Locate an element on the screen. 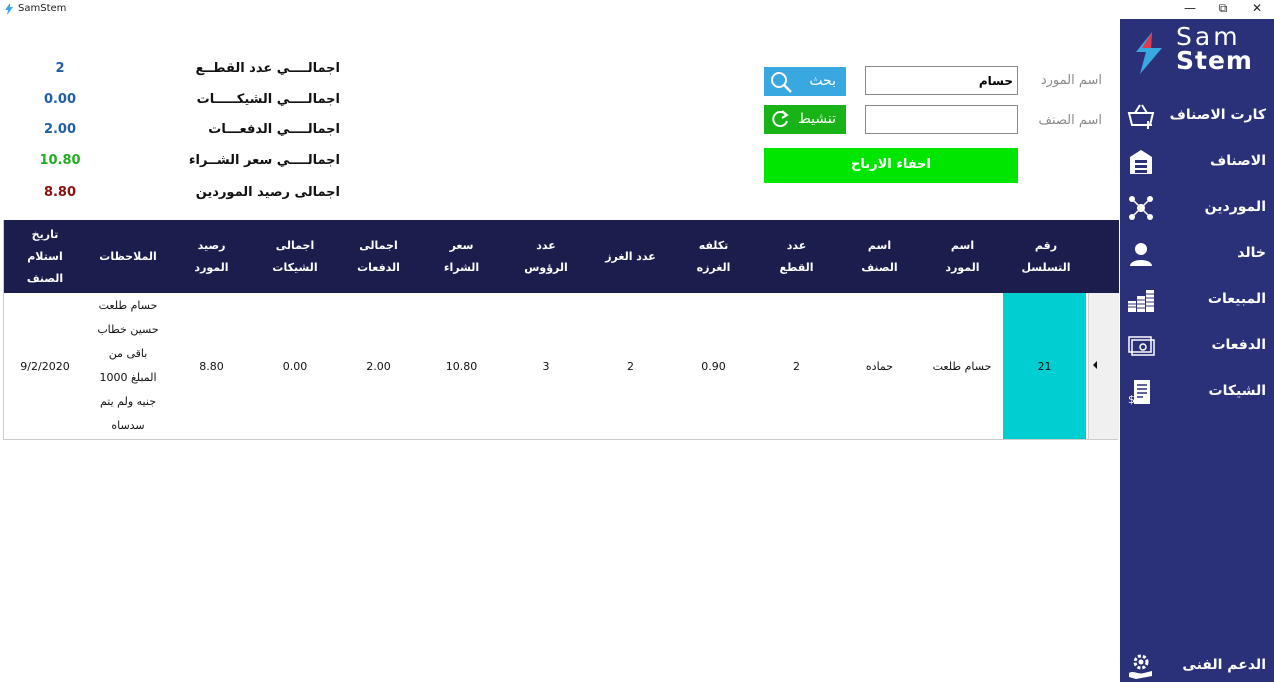  summary-label: اجمالــــي عدد القطــع is located at coordinates (267, 68).